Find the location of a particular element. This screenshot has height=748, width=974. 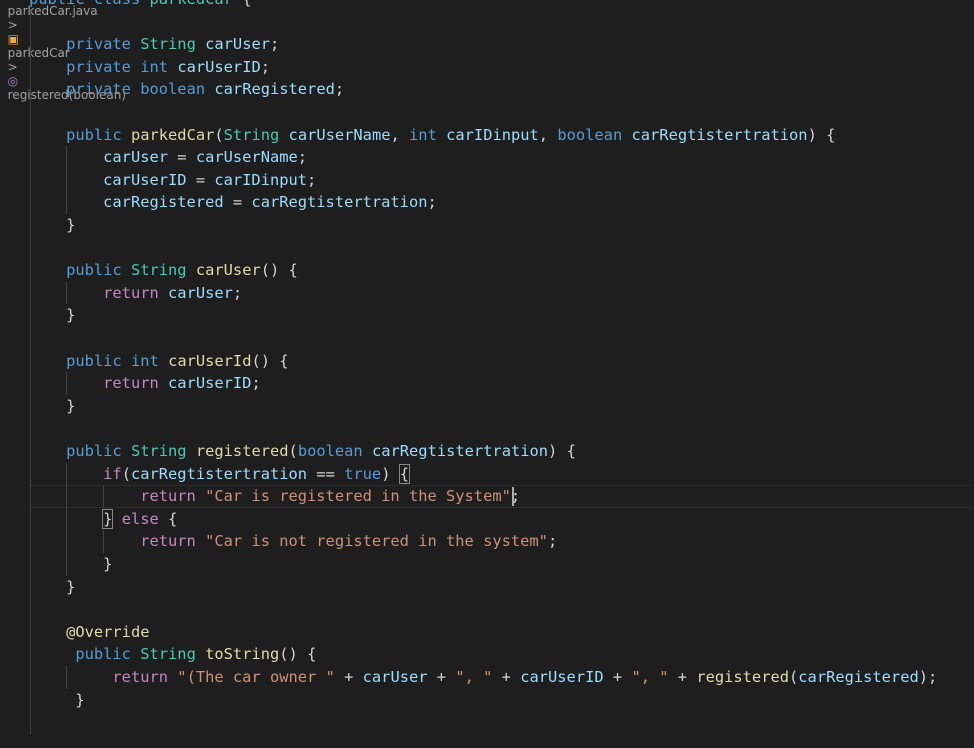

code-line: public String toString() { is located at coordinates (487, 654).